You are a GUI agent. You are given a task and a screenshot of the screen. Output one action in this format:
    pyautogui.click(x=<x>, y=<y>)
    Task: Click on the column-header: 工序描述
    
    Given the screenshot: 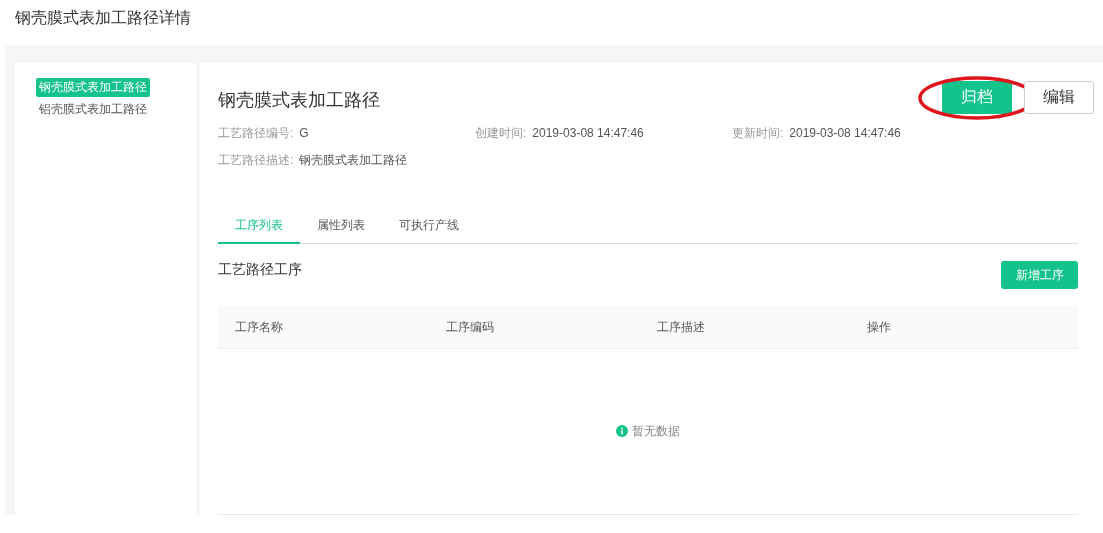 What is the action you would take?
    pyautogui.click(x=681, y=327)
    